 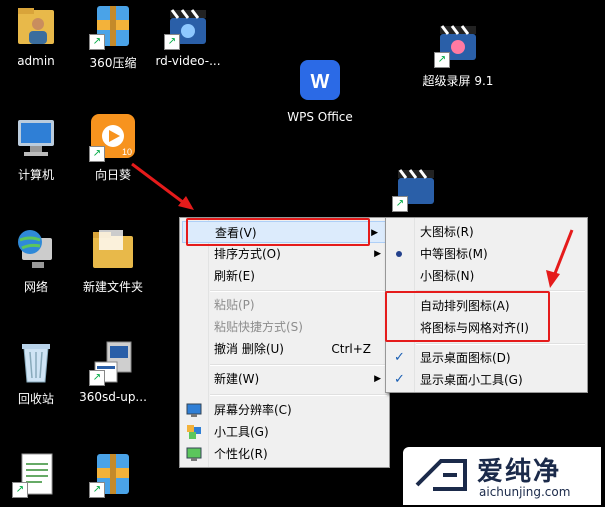 What do you see at coordinates (241, 454) in the screenshot?
I see `menu-item-label: 个性化(R)` at bounding box center [241, 454].